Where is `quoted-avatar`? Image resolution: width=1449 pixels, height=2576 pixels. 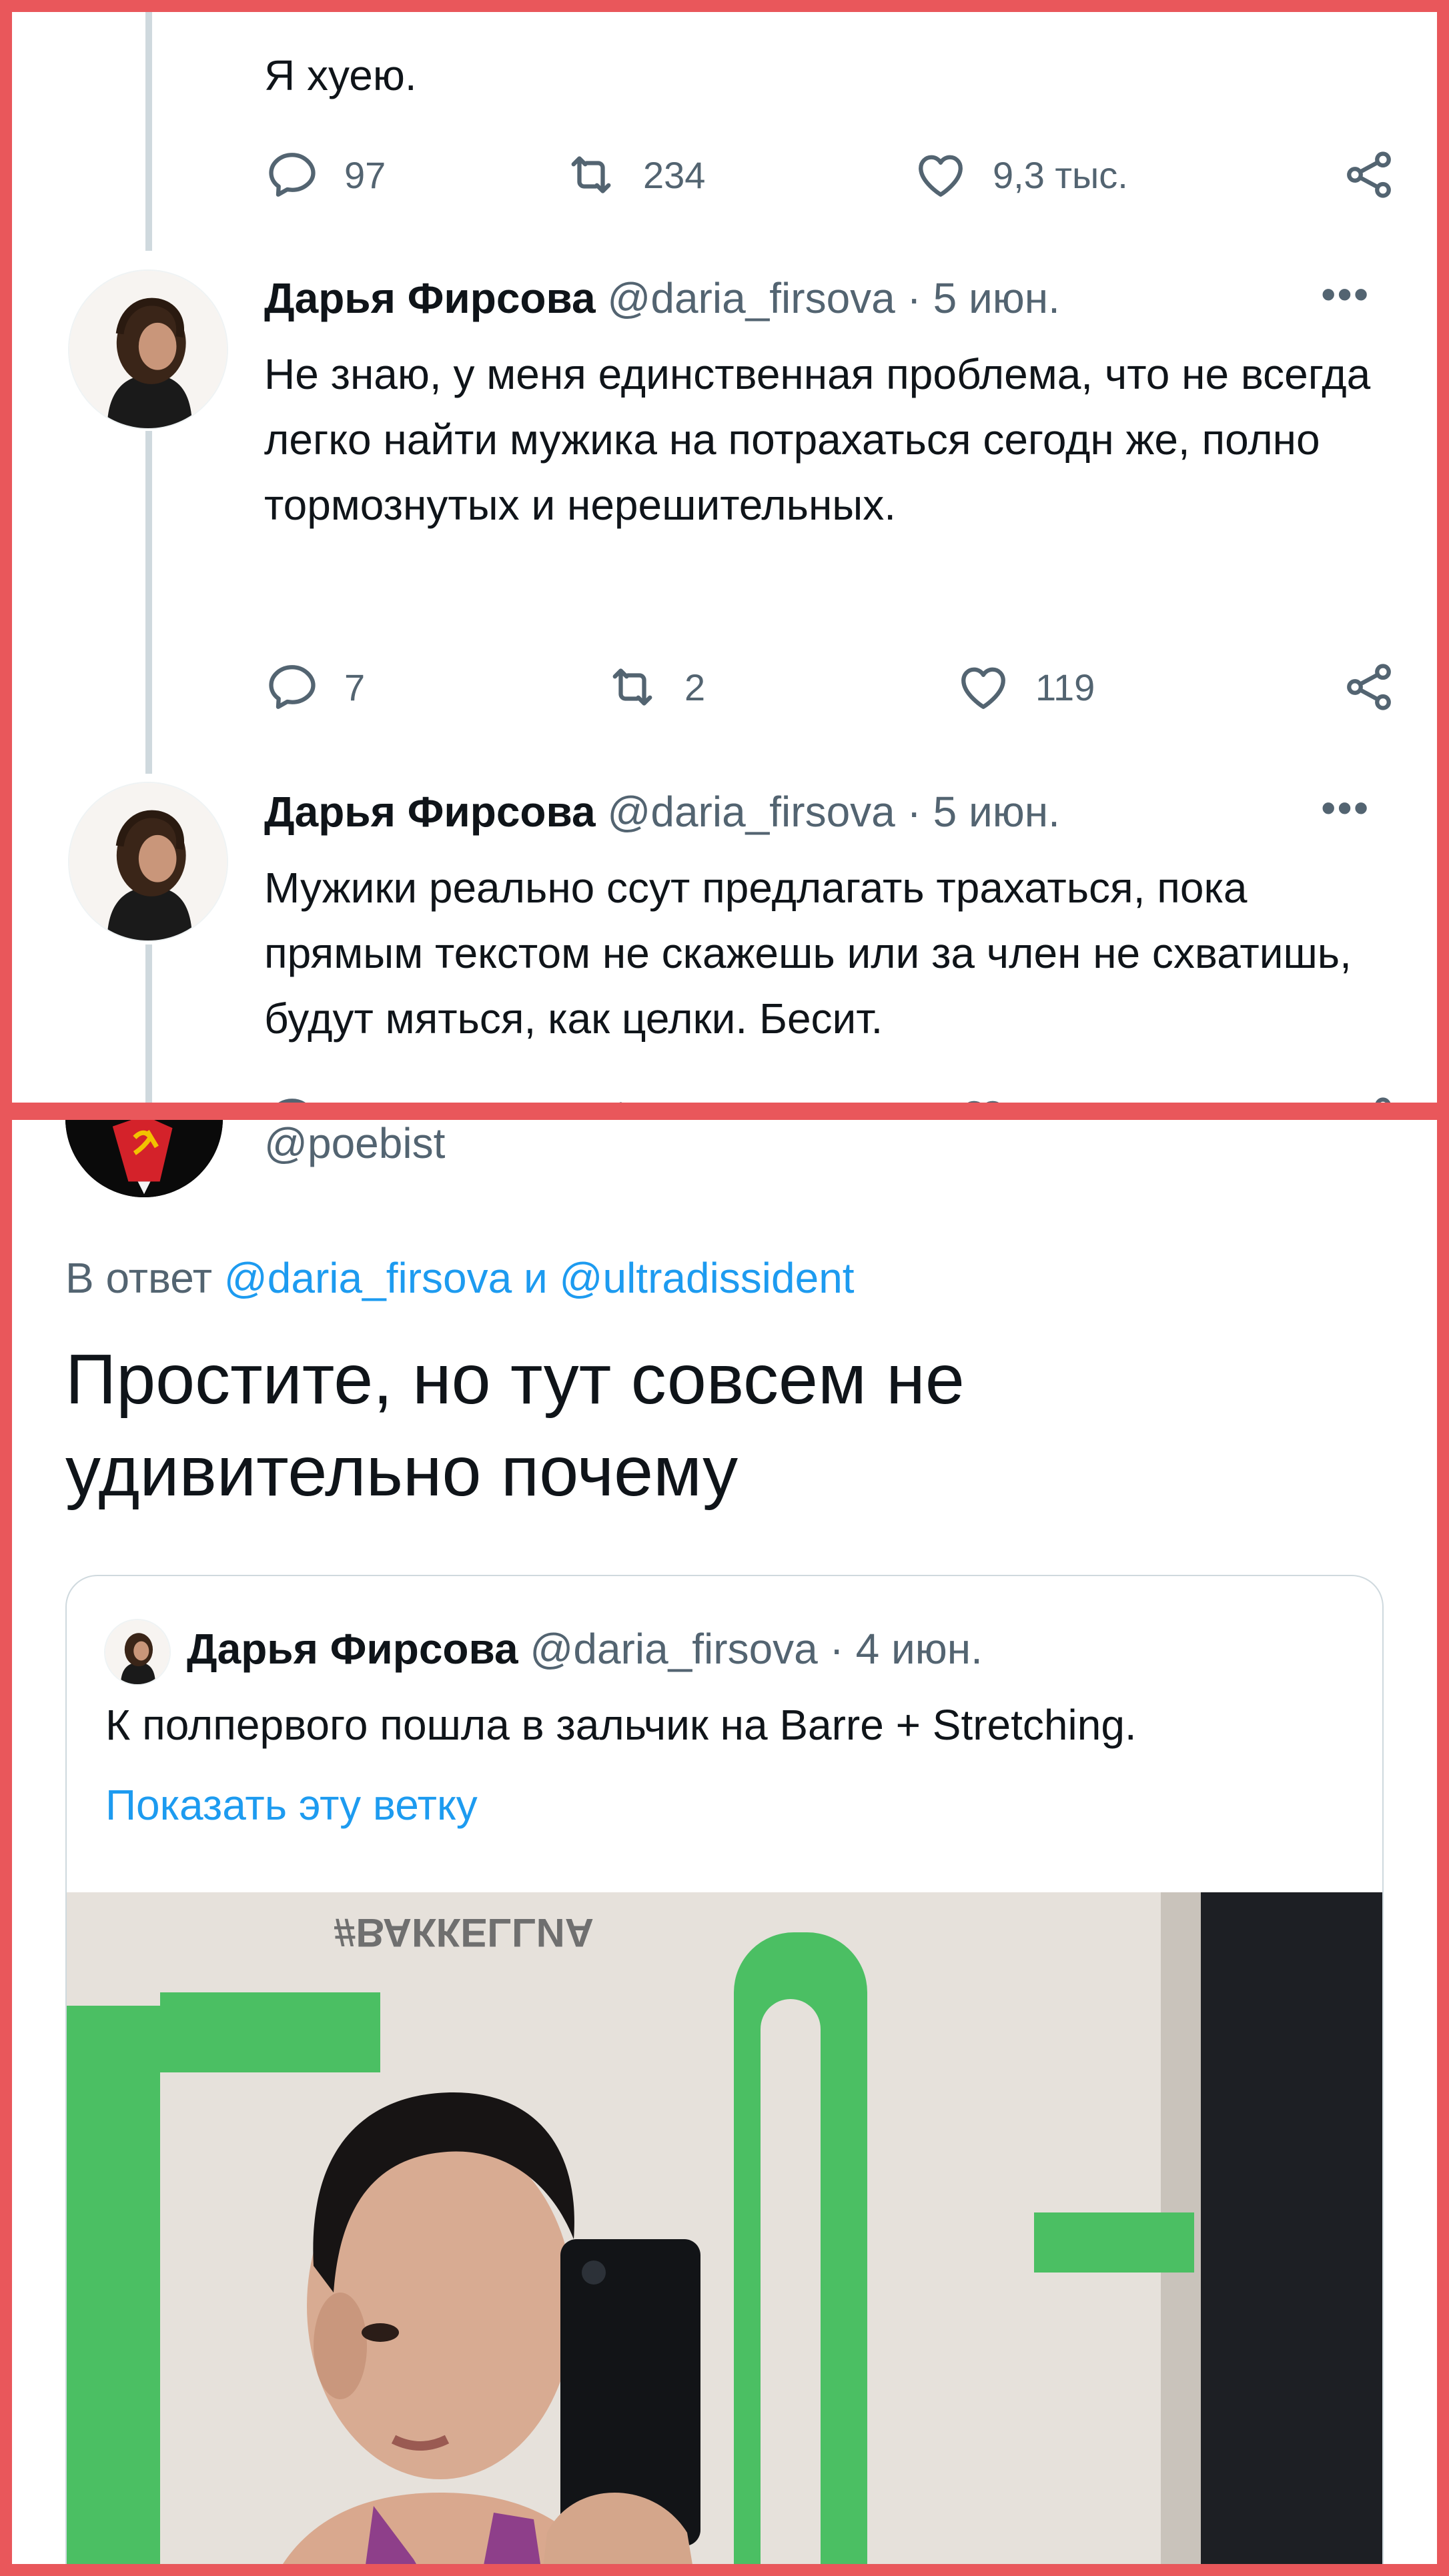 quoted-avatar is located at coordinates (137, 1653).